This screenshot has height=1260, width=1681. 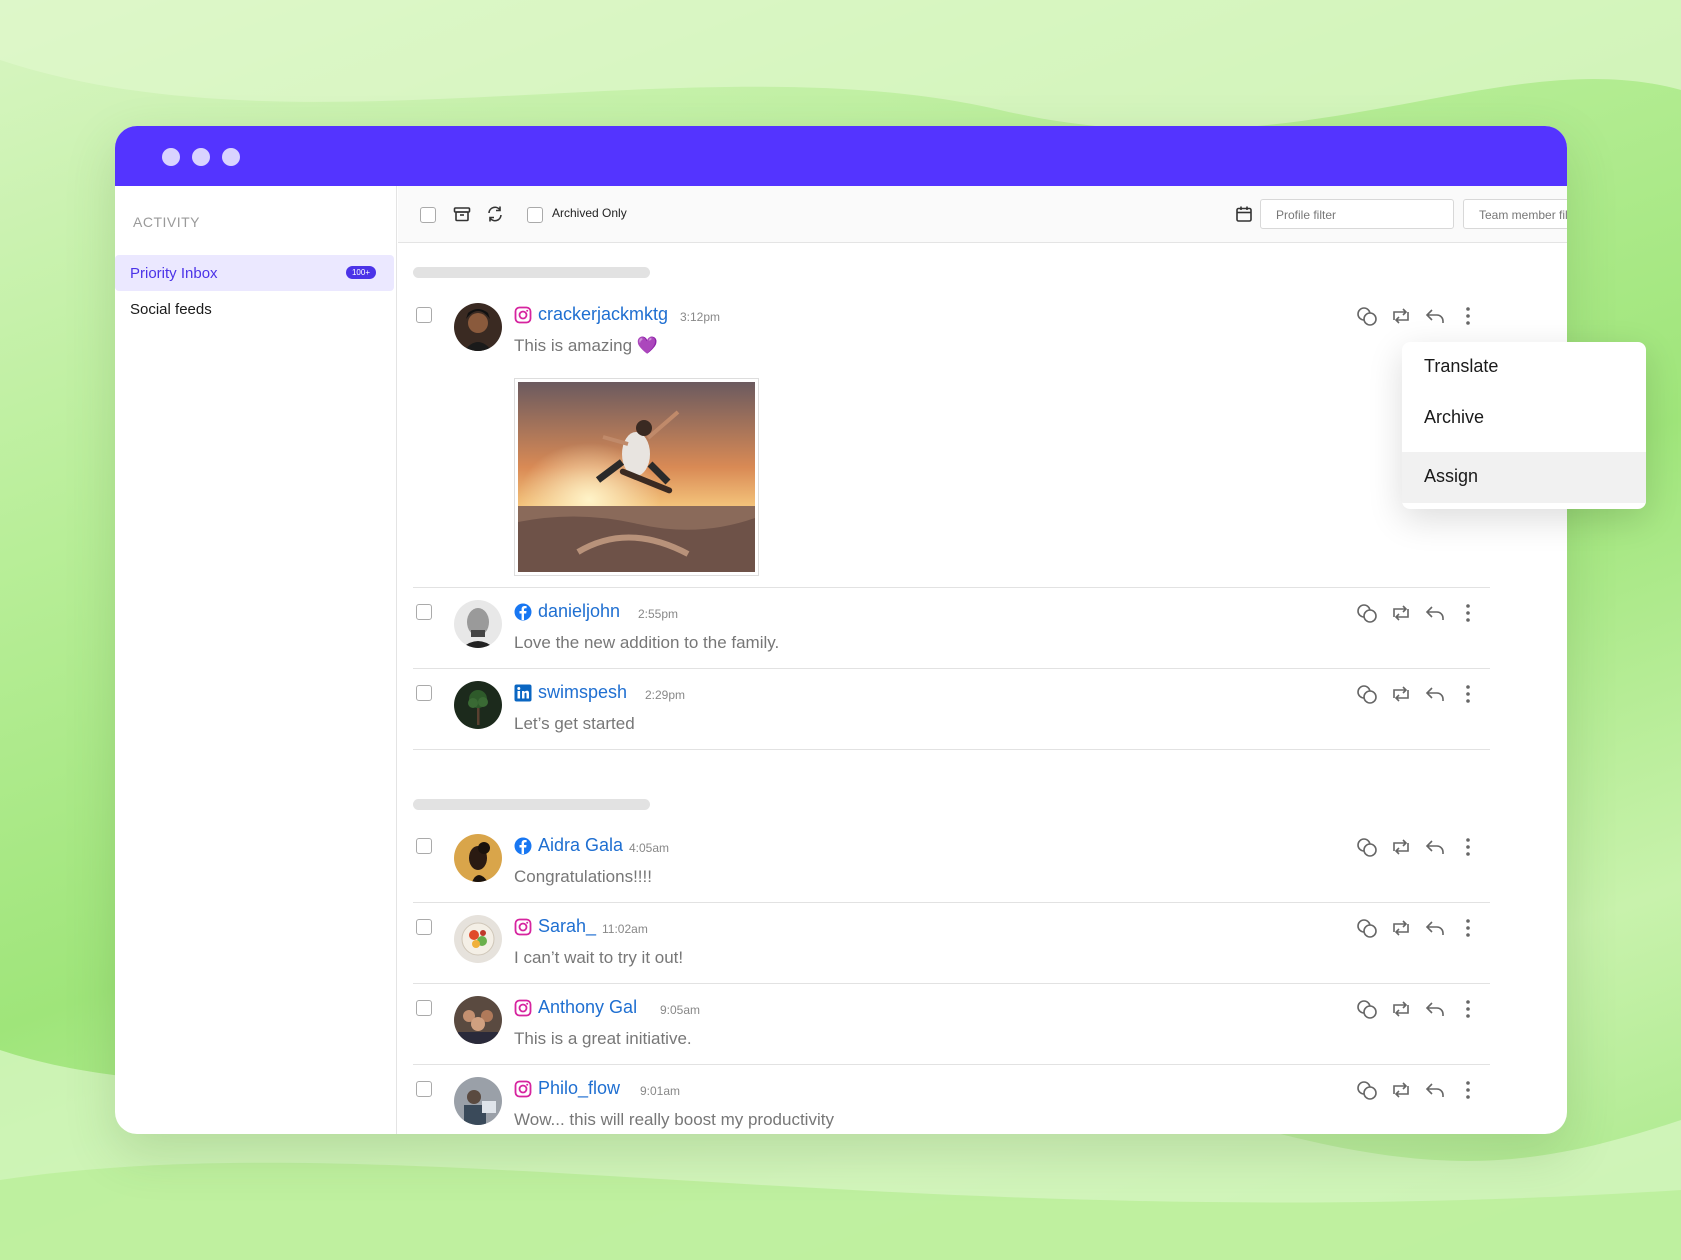 What do you see at coordinates (951, 867) in the screenshot?
I see `message-row: Aidra Gala 4:05am Congratulations!!!!` at bounding box center [951, 867].